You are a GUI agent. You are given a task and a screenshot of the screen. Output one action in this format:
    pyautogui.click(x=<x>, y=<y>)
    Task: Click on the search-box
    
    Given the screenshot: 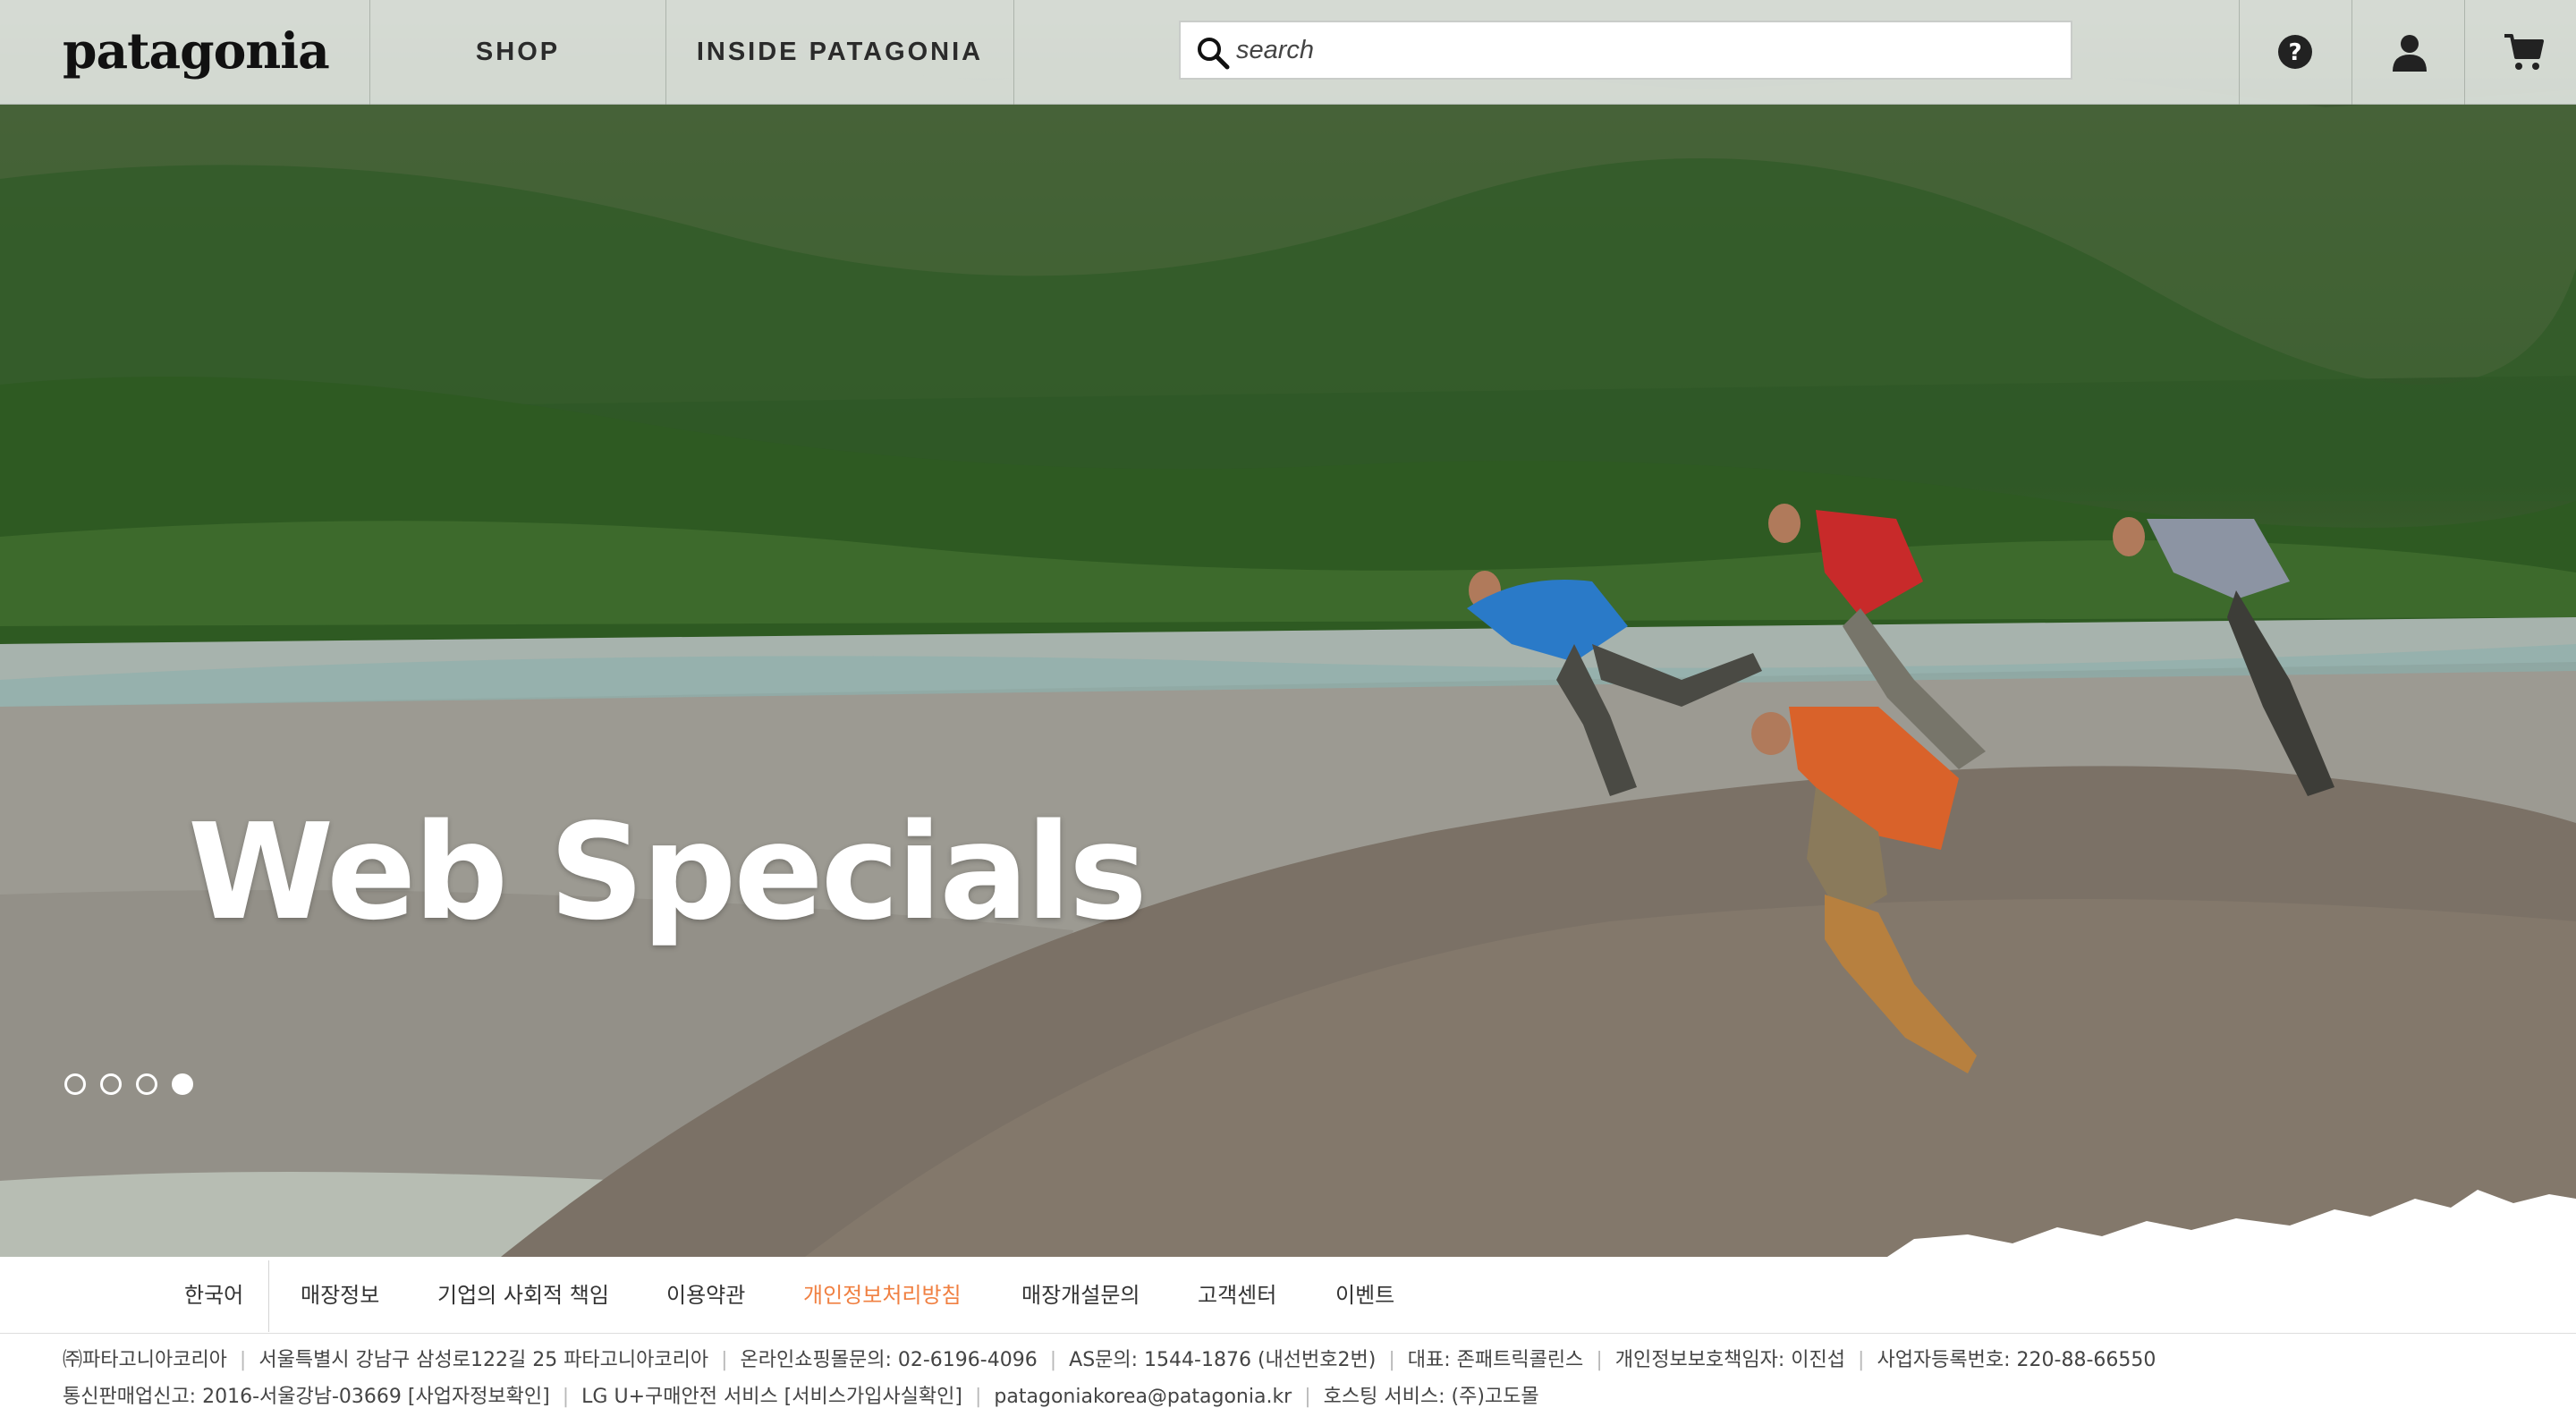 What is the action you would take?
    pyautogui.click(x=1625, y=50)
    